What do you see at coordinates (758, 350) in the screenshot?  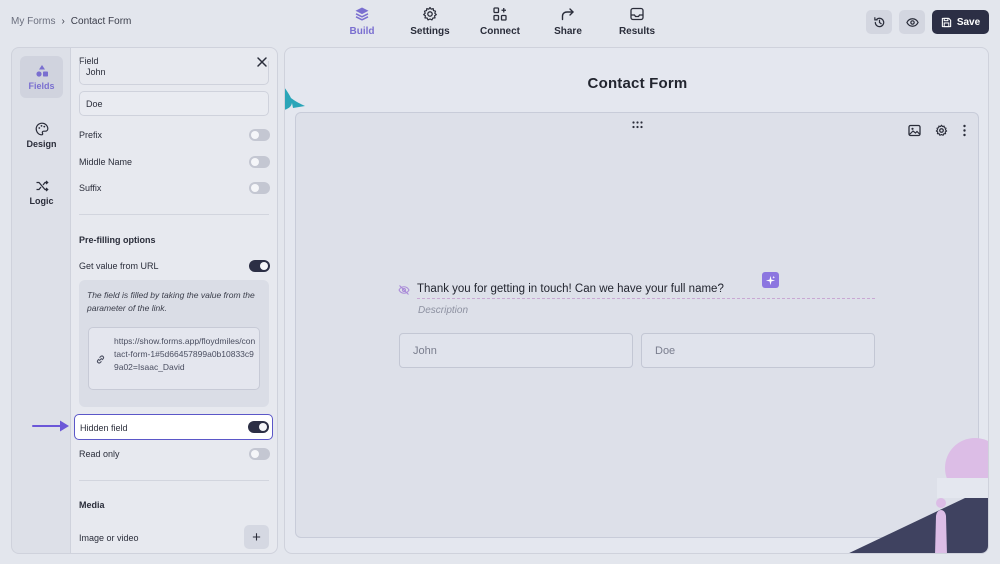 I see `last-name-input: Doe` at bounding box center [758, 350].